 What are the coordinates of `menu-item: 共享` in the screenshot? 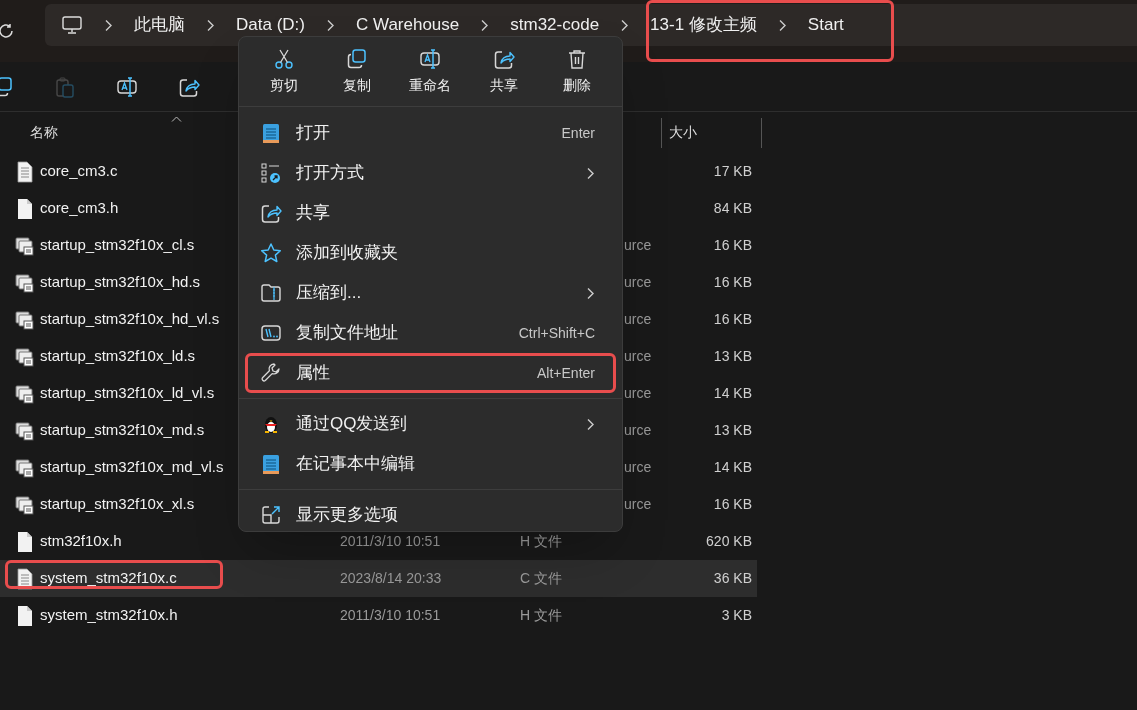 It's located at (430, 213).